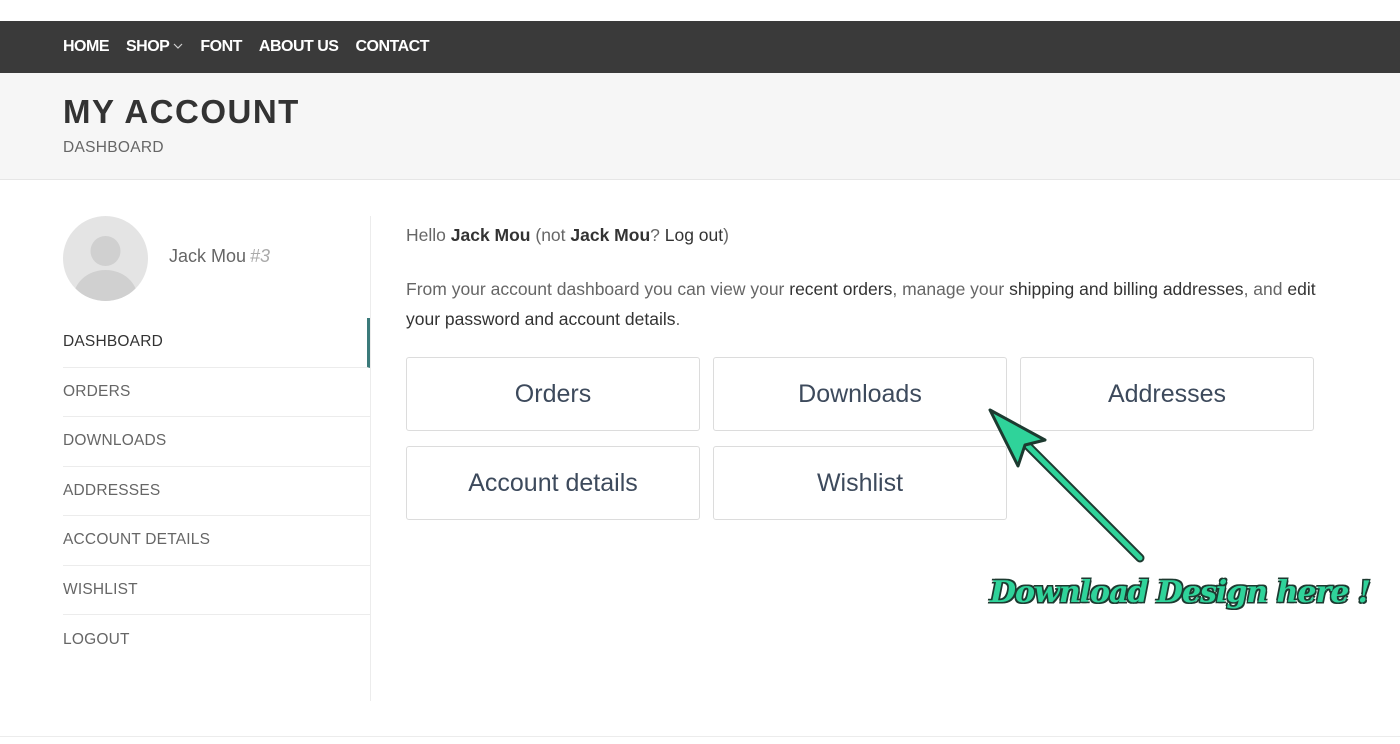 This screenshot has height=744, width=1400. I want to click on greeting: Hello Jack Mou (not Jack Mou? Log out), so click(866, 235).